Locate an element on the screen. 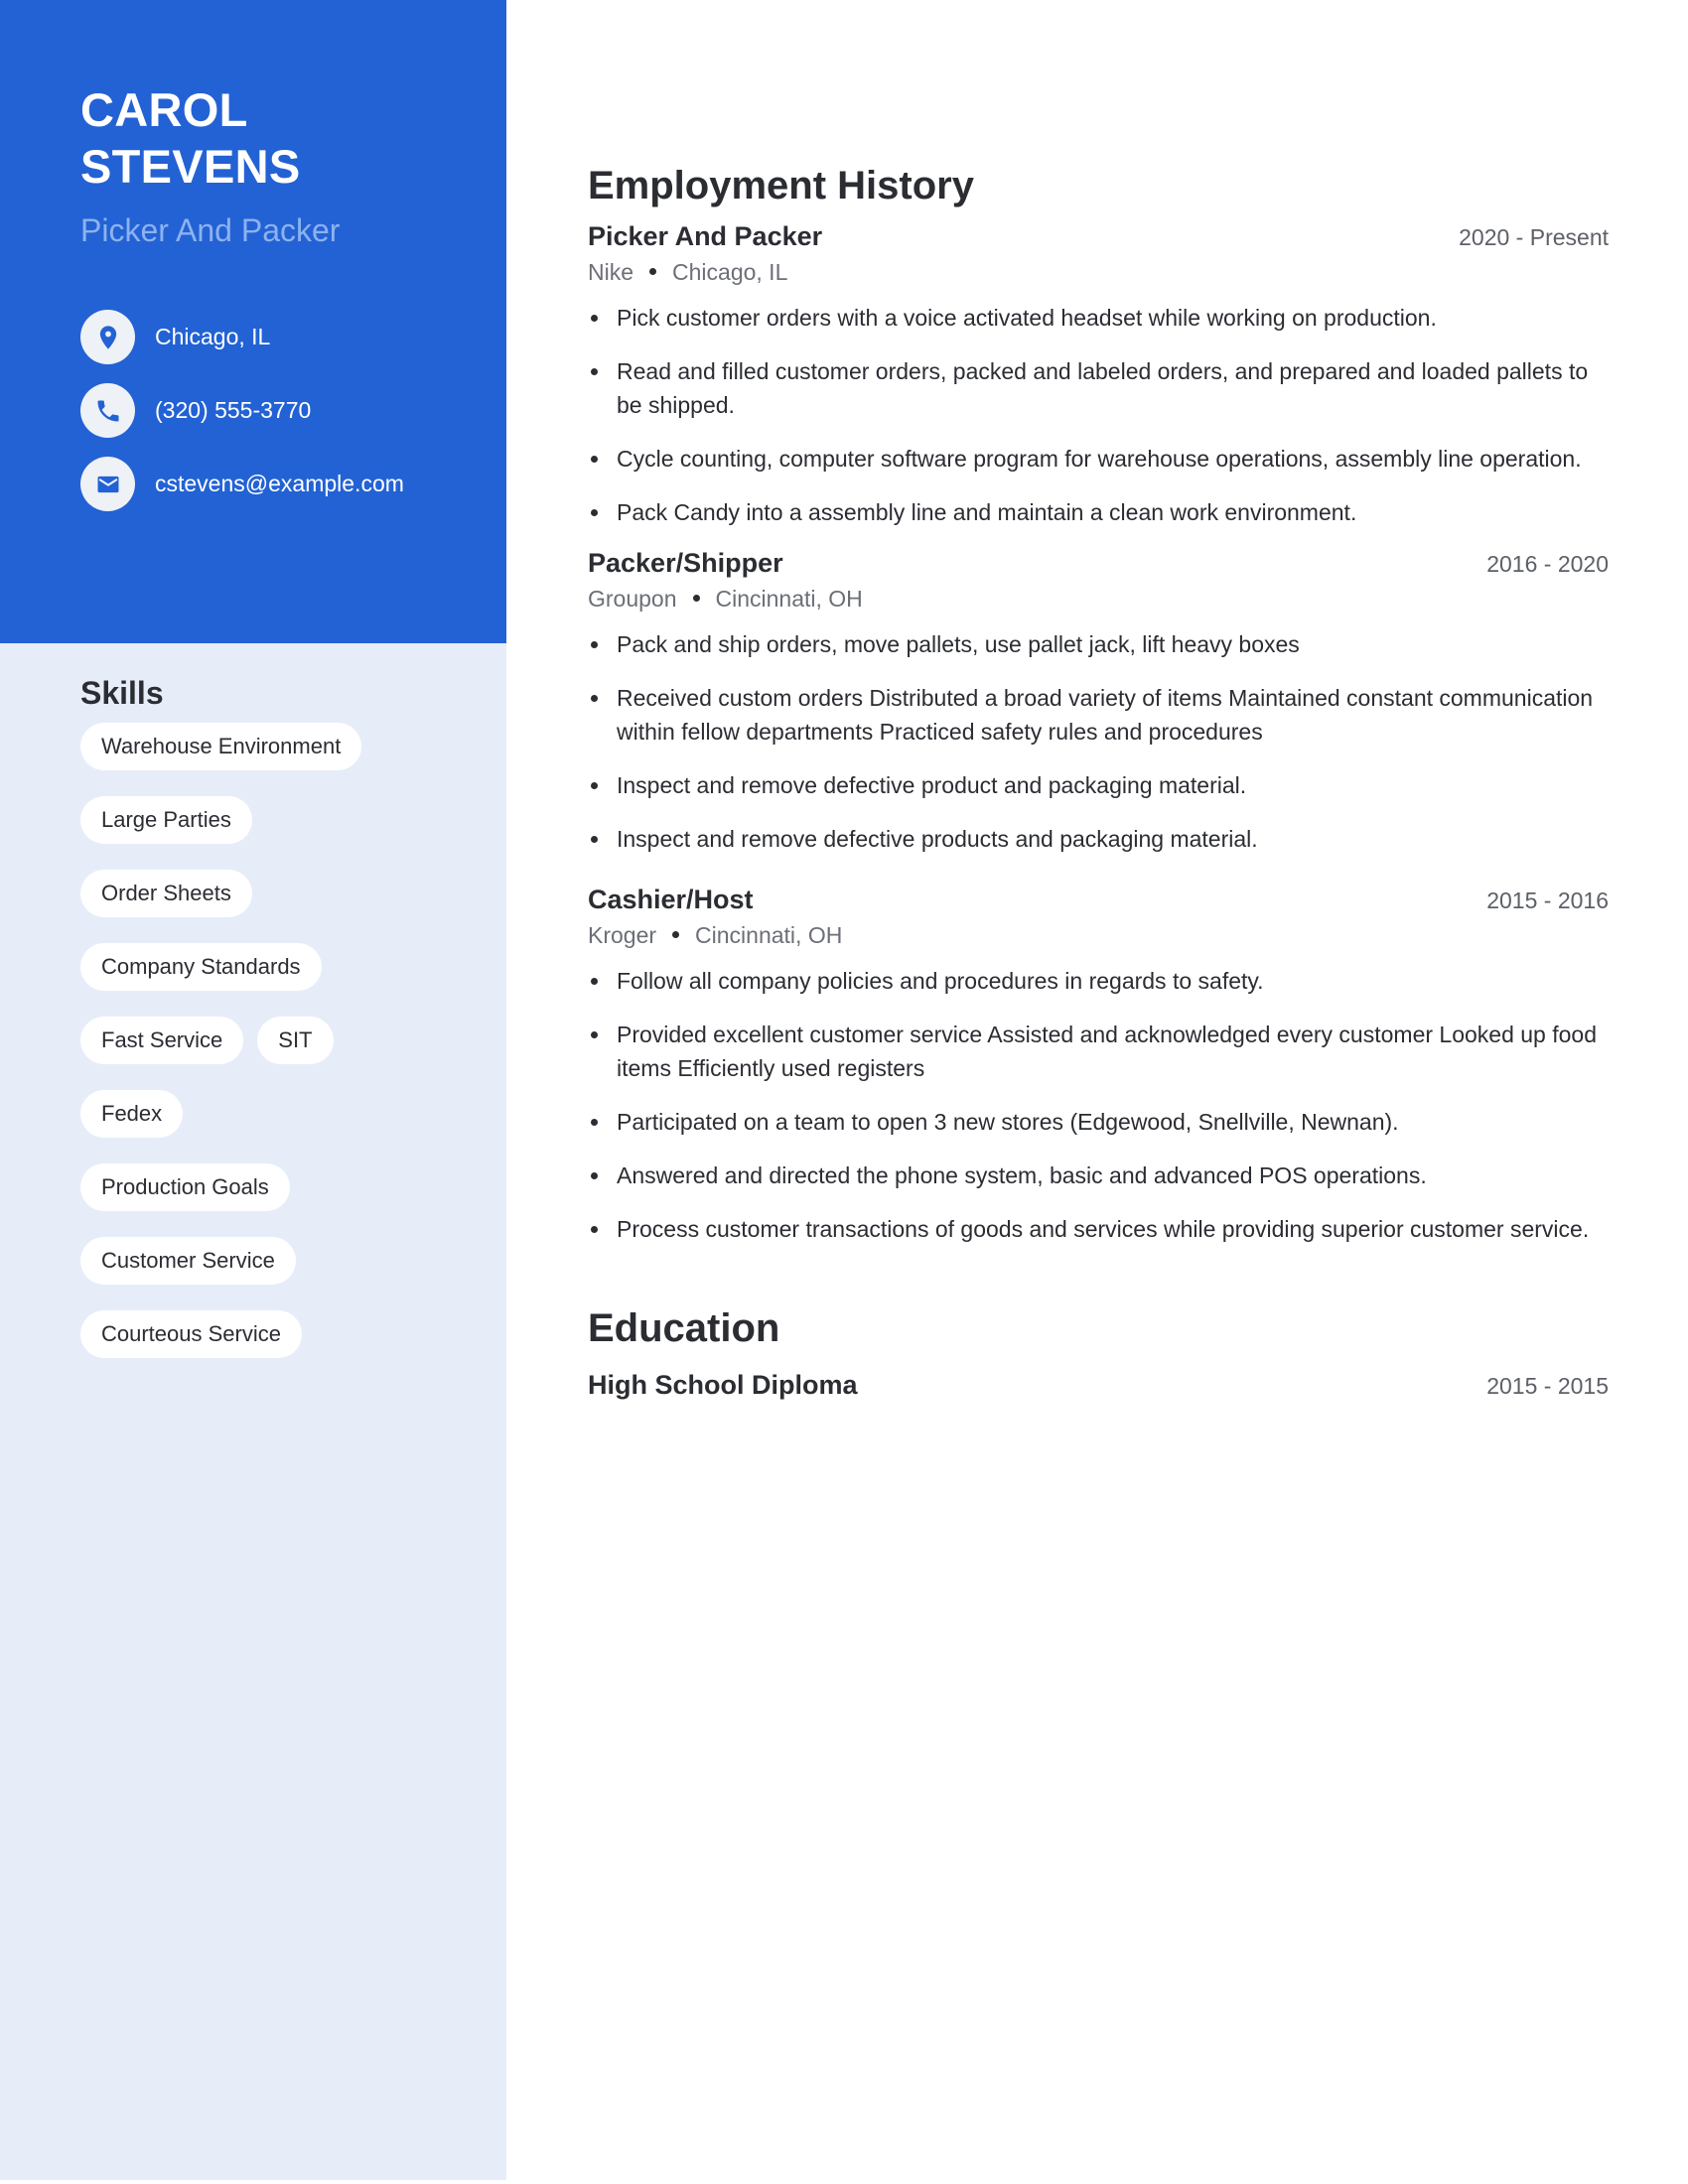 This screenshot has height=2184, width=1688. job-location: Chicago, IL is located at coordinates (730, 272).